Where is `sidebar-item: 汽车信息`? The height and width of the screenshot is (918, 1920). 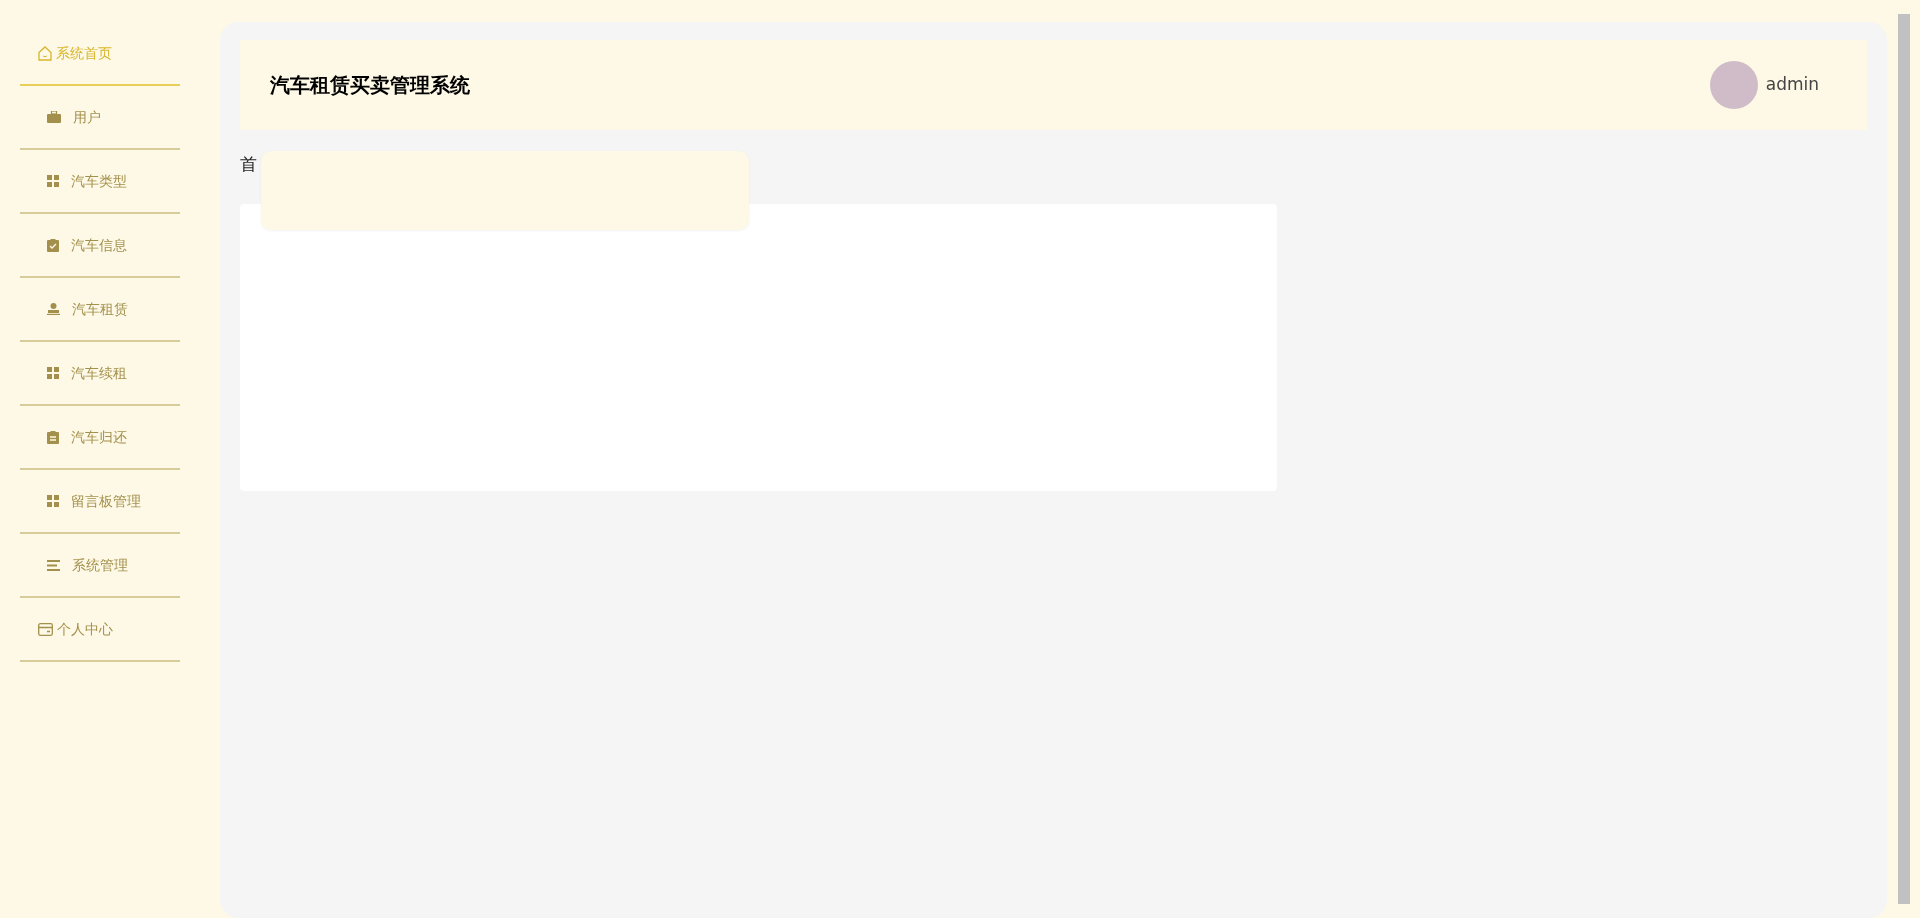
sidebar-item: 汽车信息 is located at coordinates (100, 246).